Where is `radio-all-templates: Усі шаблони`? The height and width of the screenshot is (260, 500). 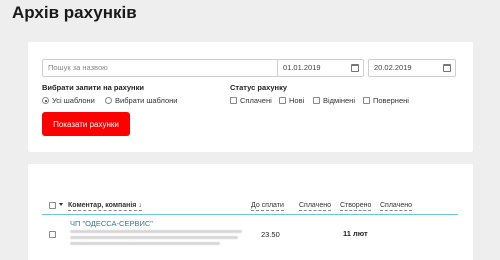 radio-all-templates: Усі шаблони is located at coordinates (68, 100).